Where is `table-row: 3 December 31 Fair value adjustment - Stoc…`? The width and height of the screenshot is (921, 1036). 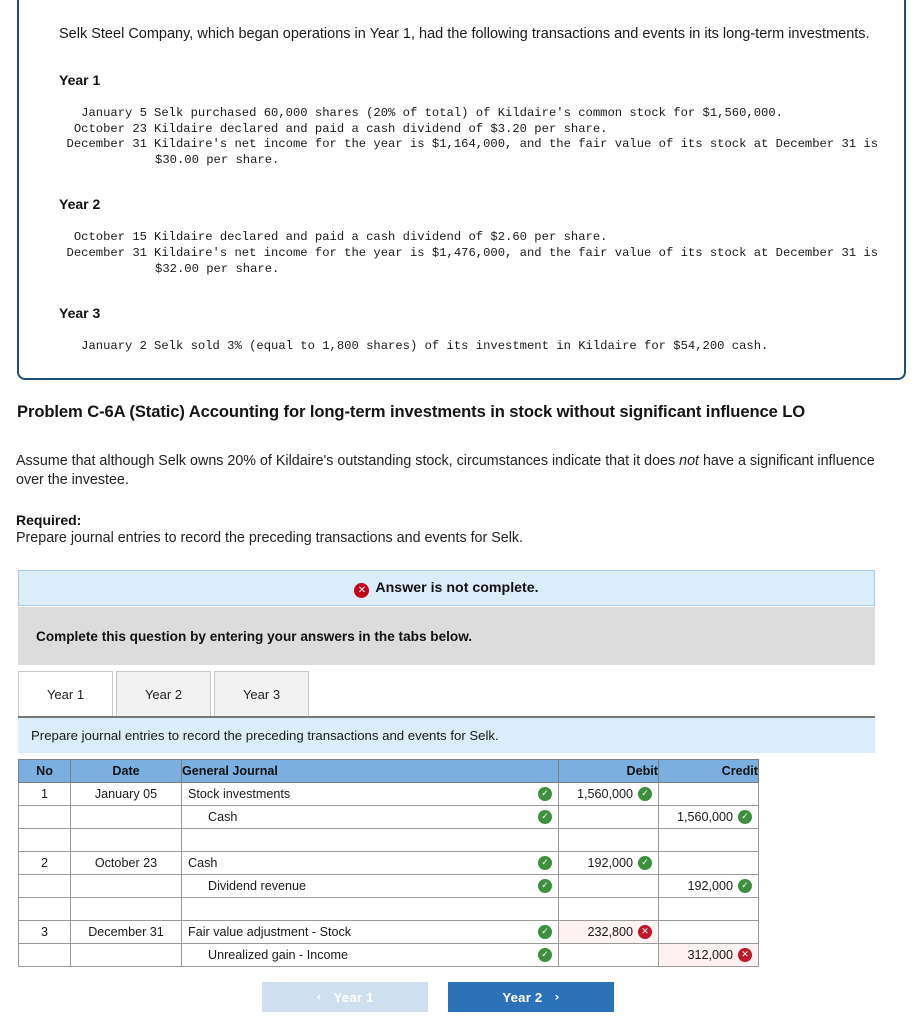
table-row: 3 December 31 Fair value adjustment - Stoc… is located at coordinates (388, 932).